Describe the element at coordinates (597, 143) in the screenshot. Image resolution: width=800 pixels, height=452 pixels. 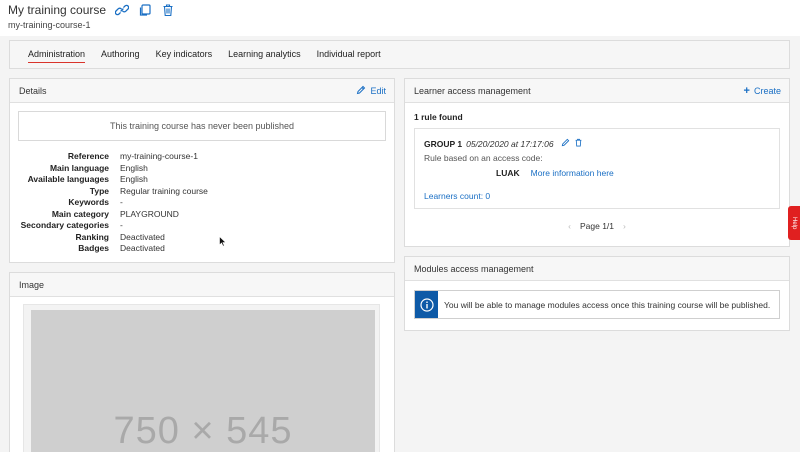
I see `rule-title: GROUP 1 05/20/2020 at 17:17:06` at that location.